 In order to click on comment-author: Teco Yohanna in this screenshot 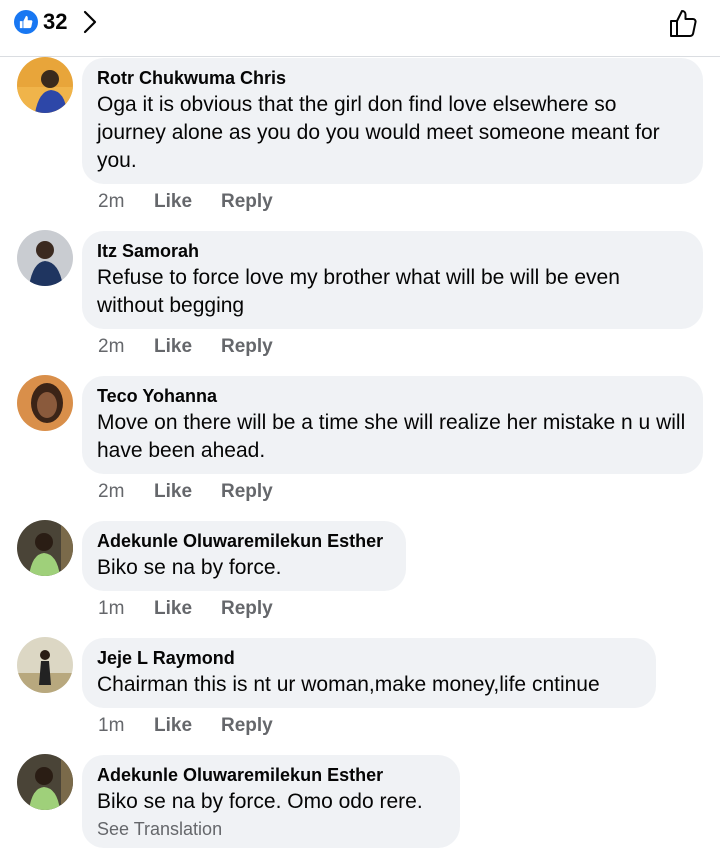, I will do `click(392, 396)`.